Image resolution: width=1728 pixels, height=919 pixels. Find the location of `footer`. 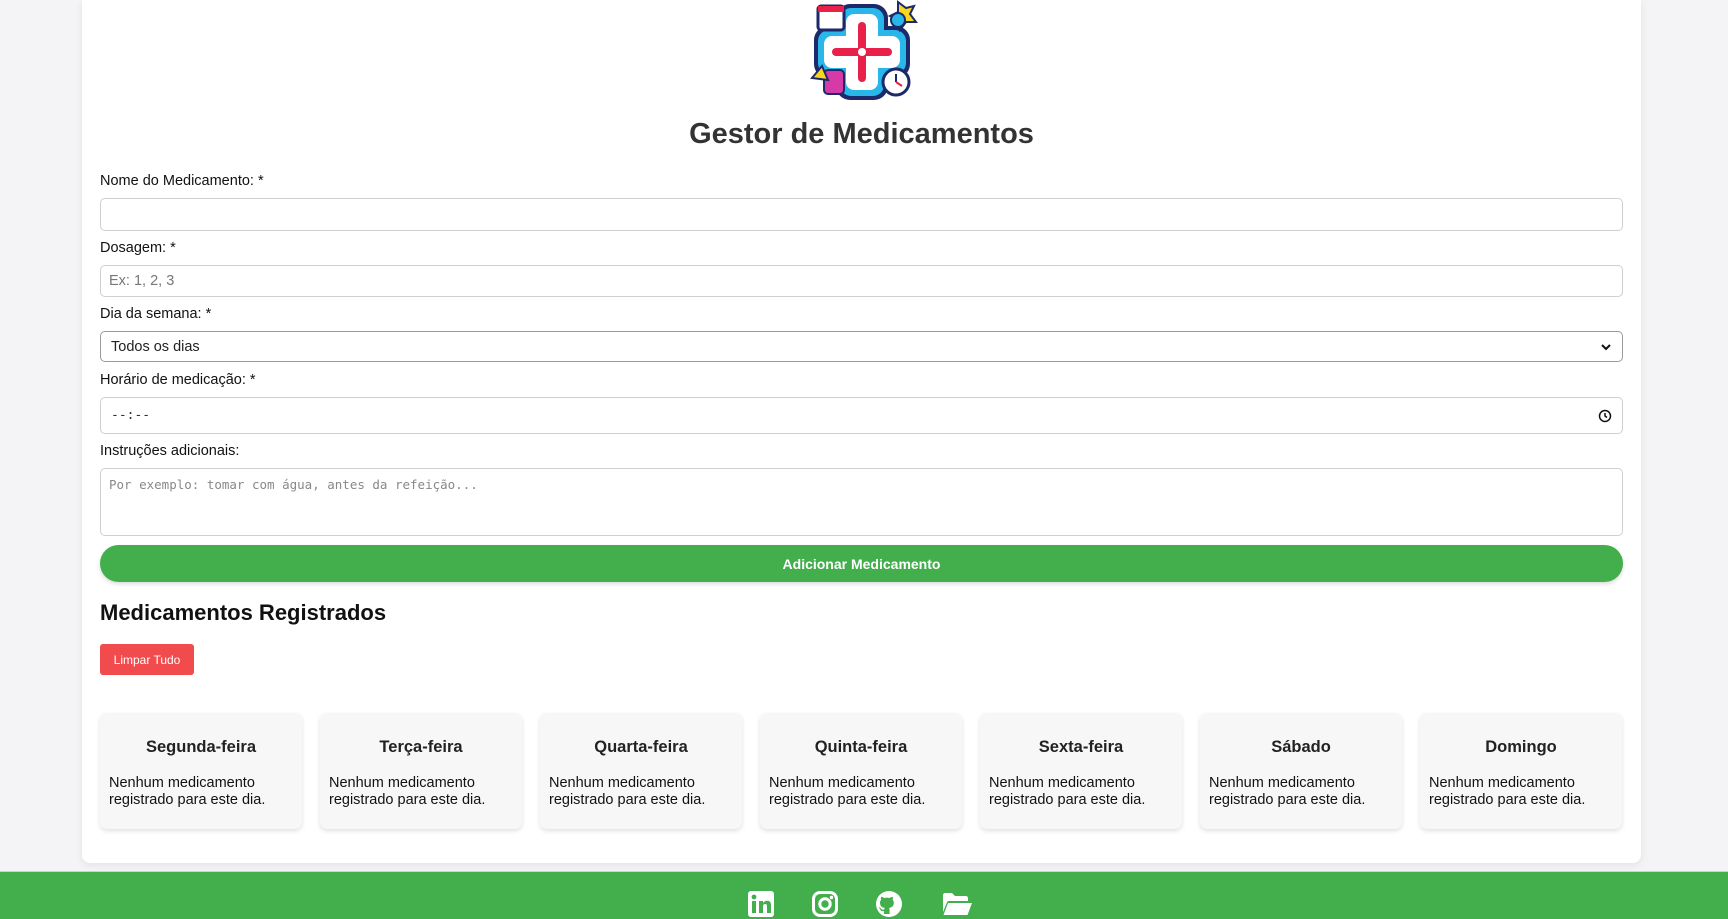

footer is located at coordinates (864, 895).